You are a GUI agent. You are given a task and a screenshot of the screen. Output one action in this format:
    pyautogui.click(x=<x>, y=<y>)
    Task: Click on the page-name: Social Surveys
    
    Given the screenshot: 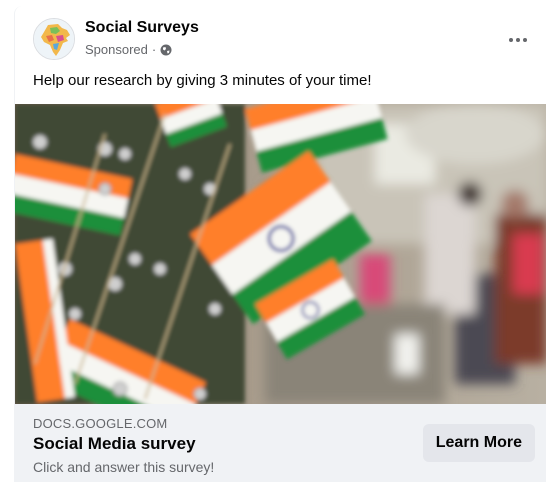 What is the action you would take?
    pyautogui.click(x=142, y=28)
    